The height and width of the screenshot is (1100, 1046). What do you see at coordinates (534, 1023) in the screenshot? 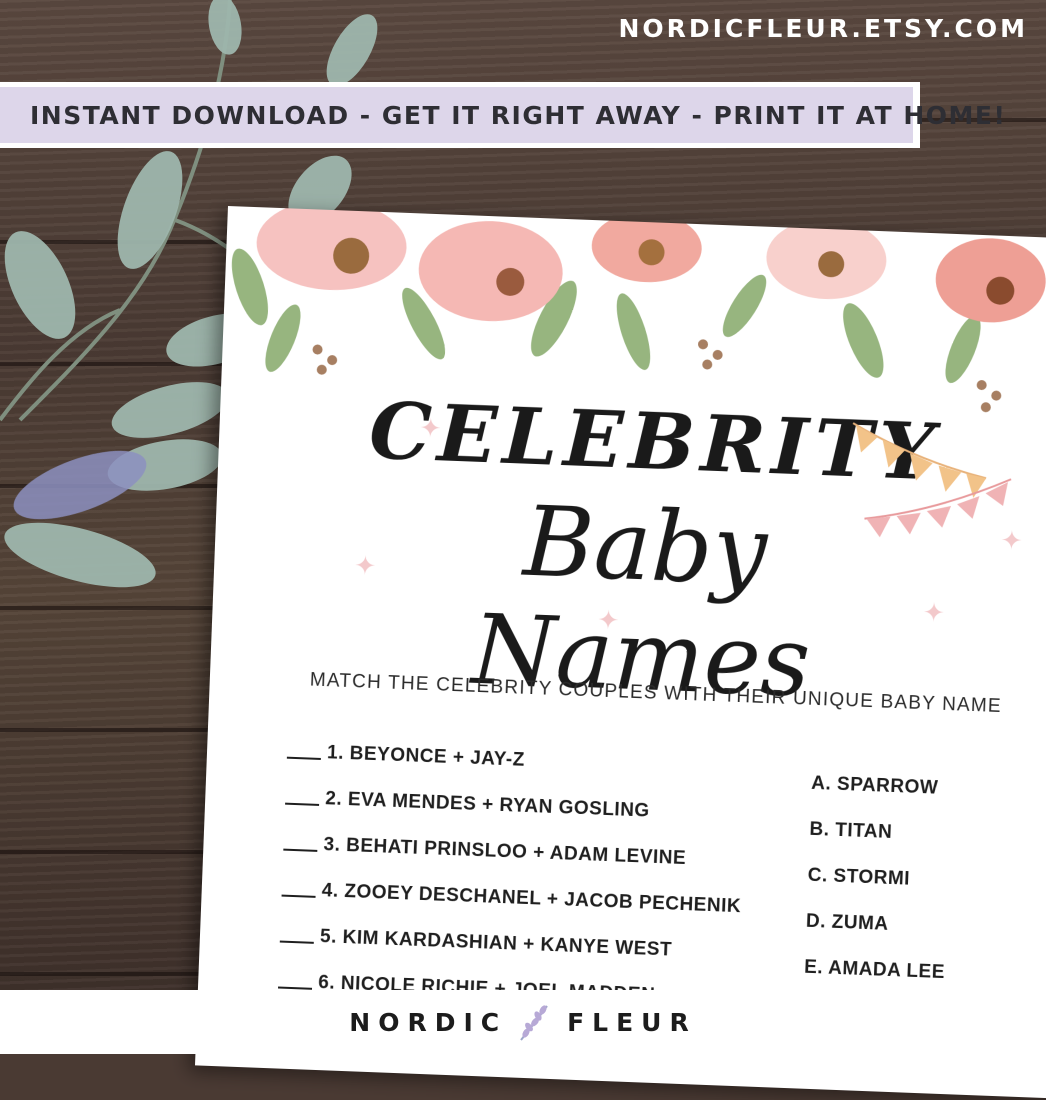
I see `lavender-sprig-icon` at bounding box center [534, 1023].